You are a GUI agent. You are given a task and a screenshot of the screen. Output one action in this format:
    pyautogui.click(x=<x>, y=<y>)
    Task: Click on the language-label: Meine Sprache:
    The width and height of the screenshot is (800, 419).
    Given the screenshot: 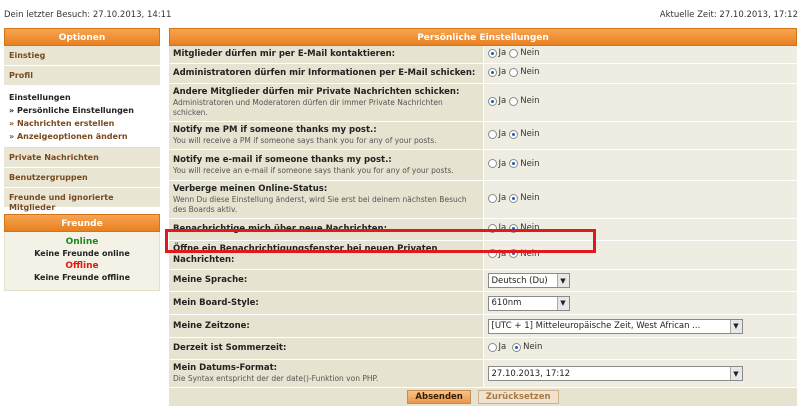 What is the action you would take?
    pyautogui.click(x=210, y=280)
    